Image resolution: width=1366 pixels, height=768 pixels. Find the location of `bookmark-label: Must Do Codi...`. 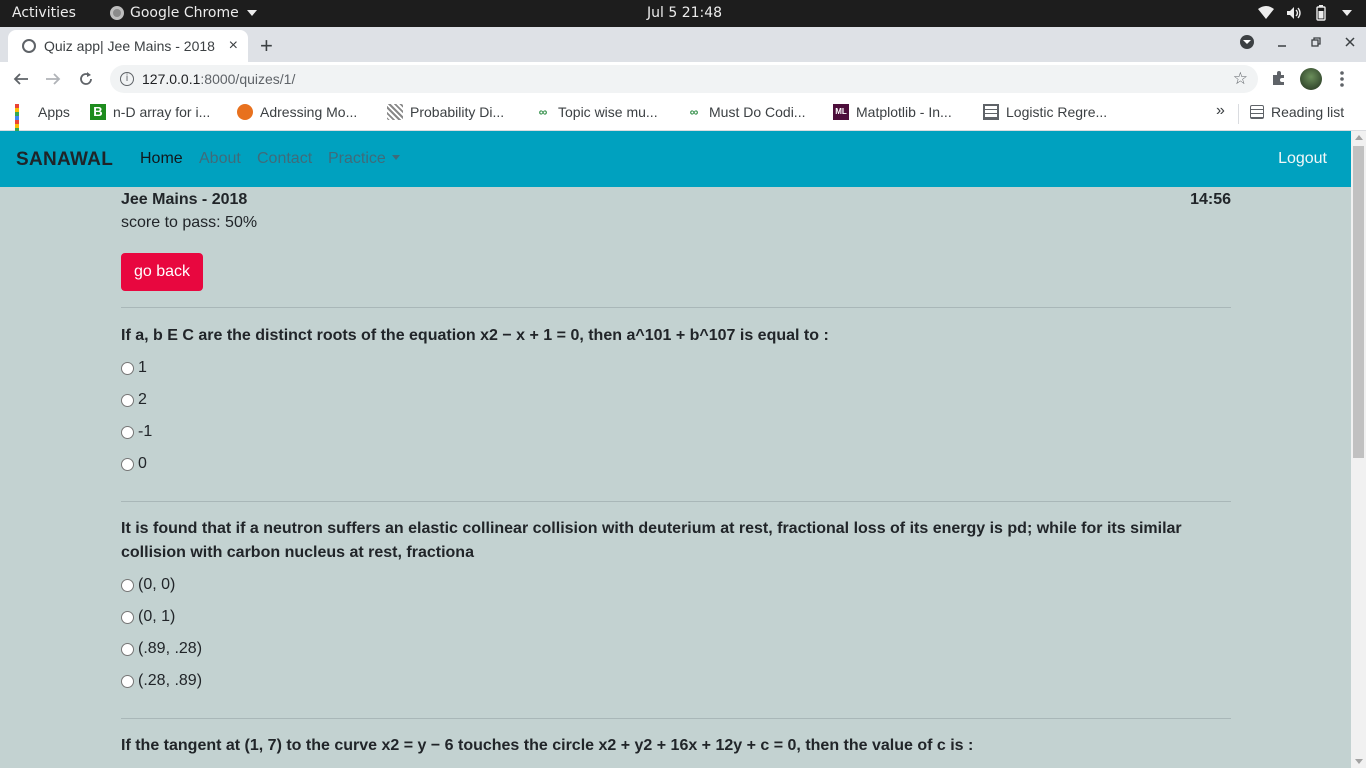

bookmark-label: Must Do Codi... is located at coordinates (757, 112).